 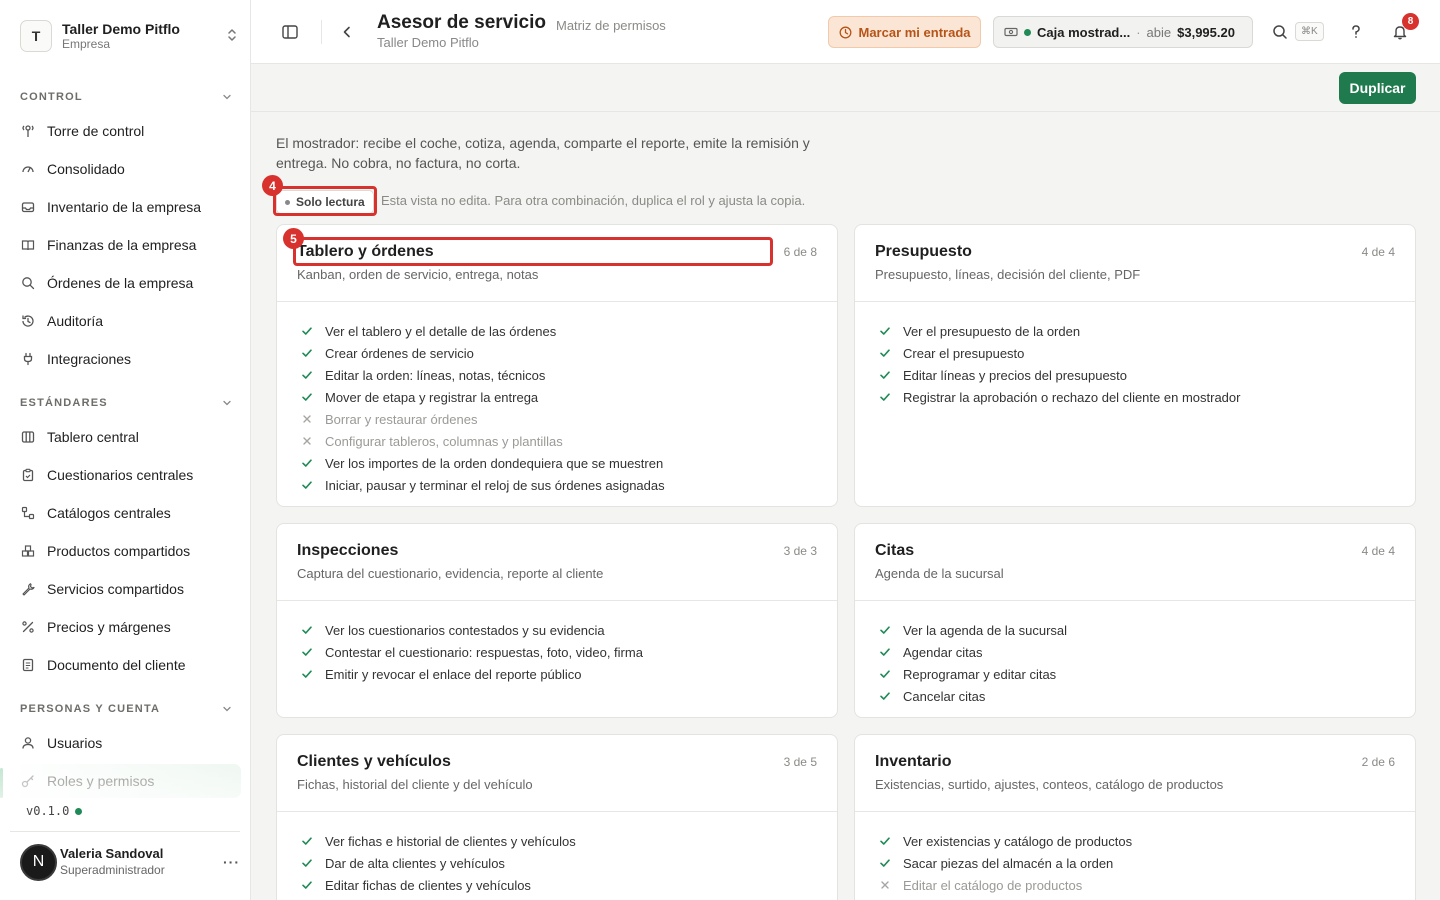 What do you see at coordinates (141, 862) in the screenshot?
I see `user-info: Valeria Sandoval Superadministrador` at bounding box center [141, 862].